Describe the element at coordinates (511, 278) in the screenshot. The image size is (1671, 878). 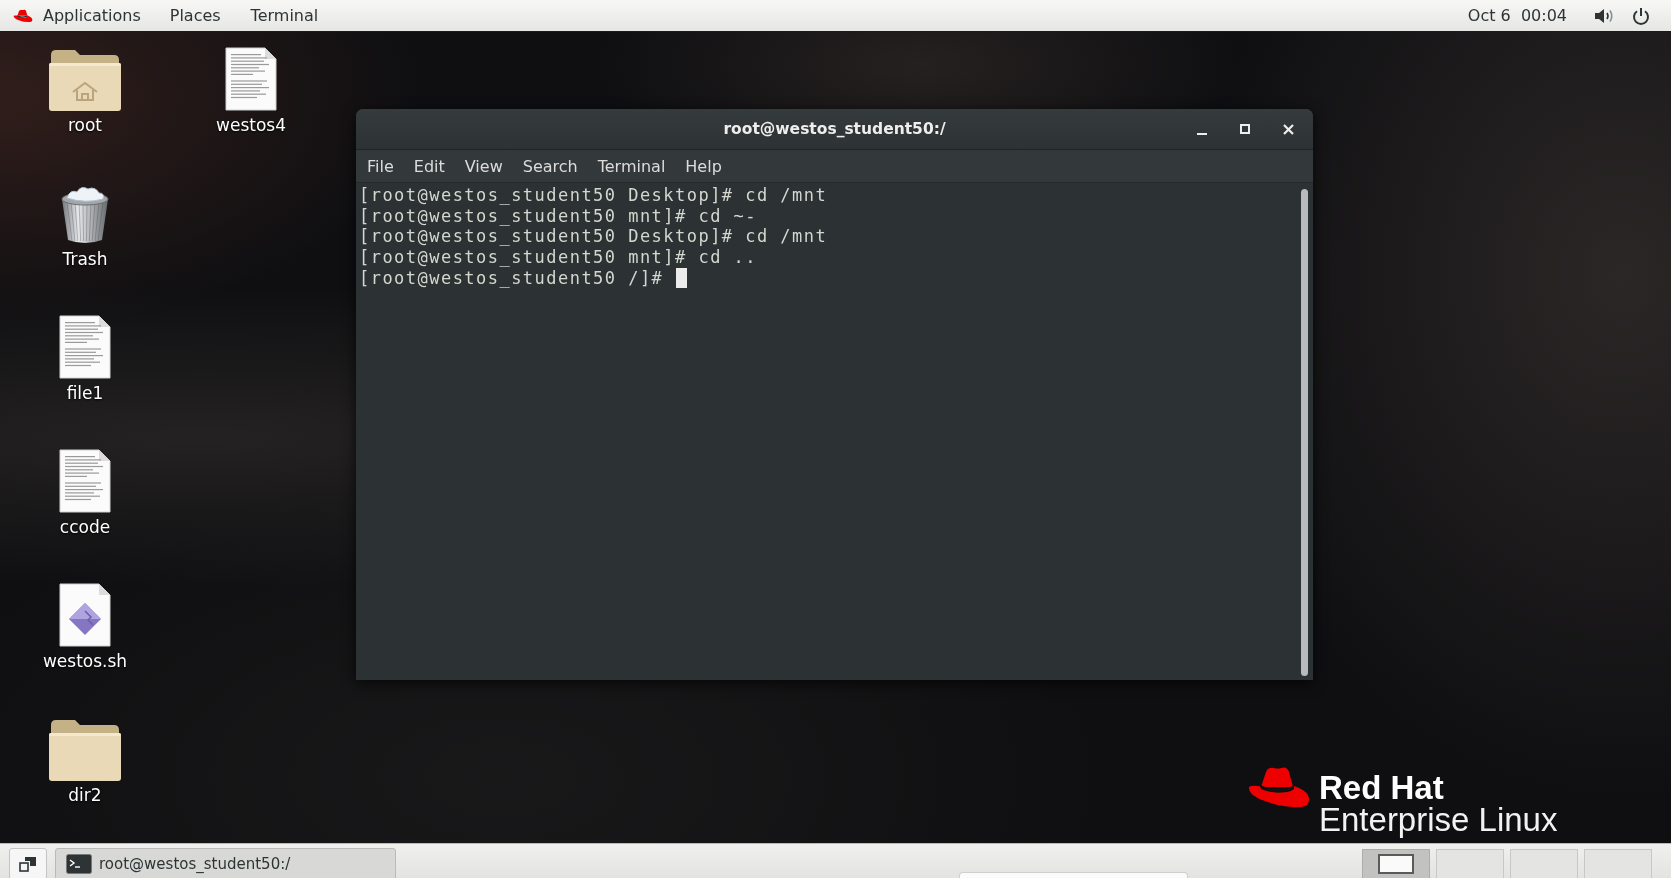
I see `terminal-line: [root@westos_student50 /]#` at that location.